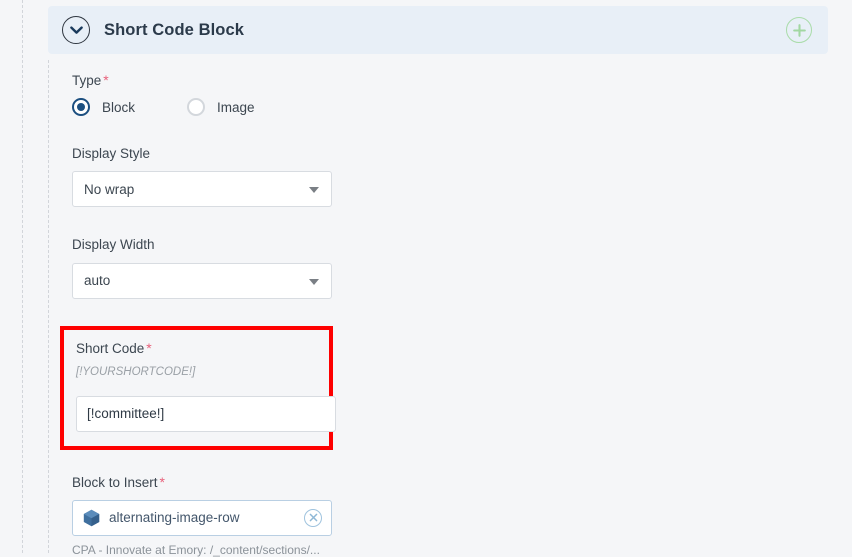 This screenshot has width=852, height=557. Describe the element at coordinates (432, 245) in the screenshot. I see `field-label-display-width: Display Width` at that location.